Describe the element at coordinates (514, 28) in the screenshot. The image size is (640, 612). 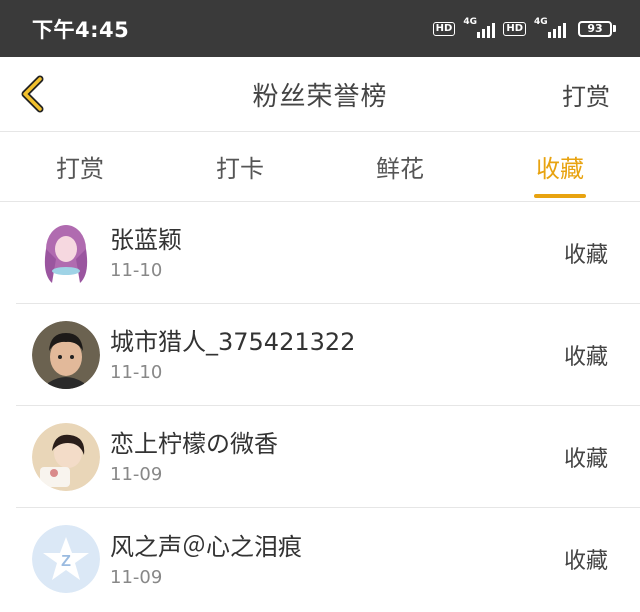
I see `hd-icon-2: HD` at that location.